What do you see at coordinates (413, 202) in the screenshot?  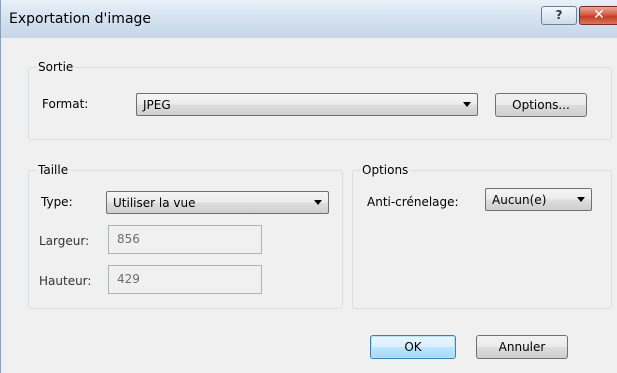 I see `antialias-label: Anti-crénelage:` at bounding box center [413, 202].